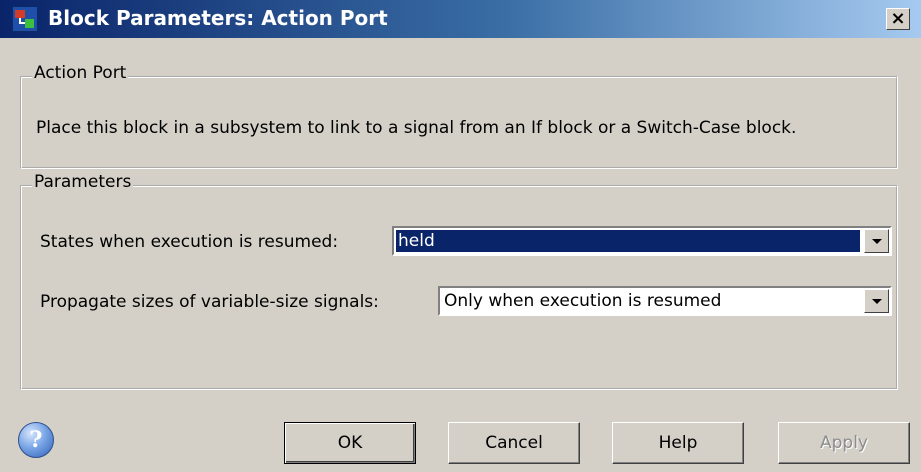 The width and height of the screenshot is (921, 472). I want to click on propagate-dropdown: Only when execution is resumed, so click(665, 301).